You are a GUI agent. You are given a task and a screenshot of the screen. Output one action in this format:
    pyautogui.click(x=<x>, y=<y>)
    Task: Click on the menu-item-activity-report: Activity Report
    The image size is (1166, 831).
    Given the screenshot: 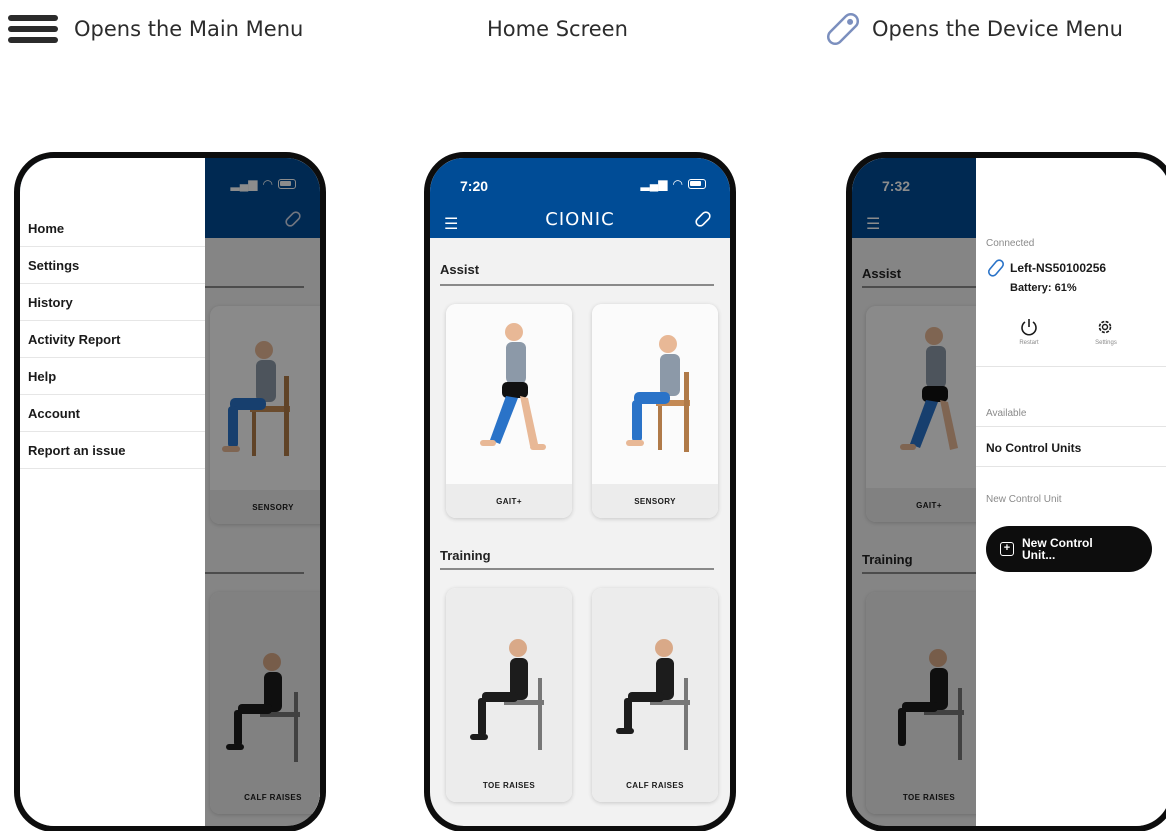 What is the action you would take?
    pyautogui.click(x=112, y=339)
    